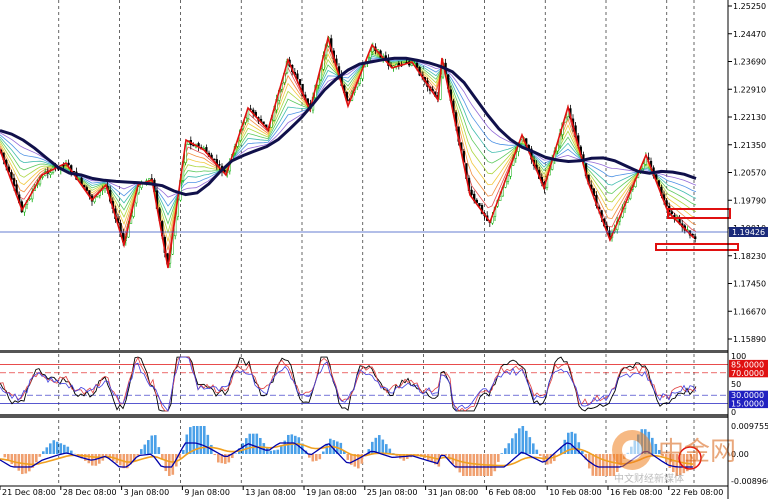 This screenshot has height=499, width=768. I want to click on price-tick-label: 1.19790, so click(749, 200).